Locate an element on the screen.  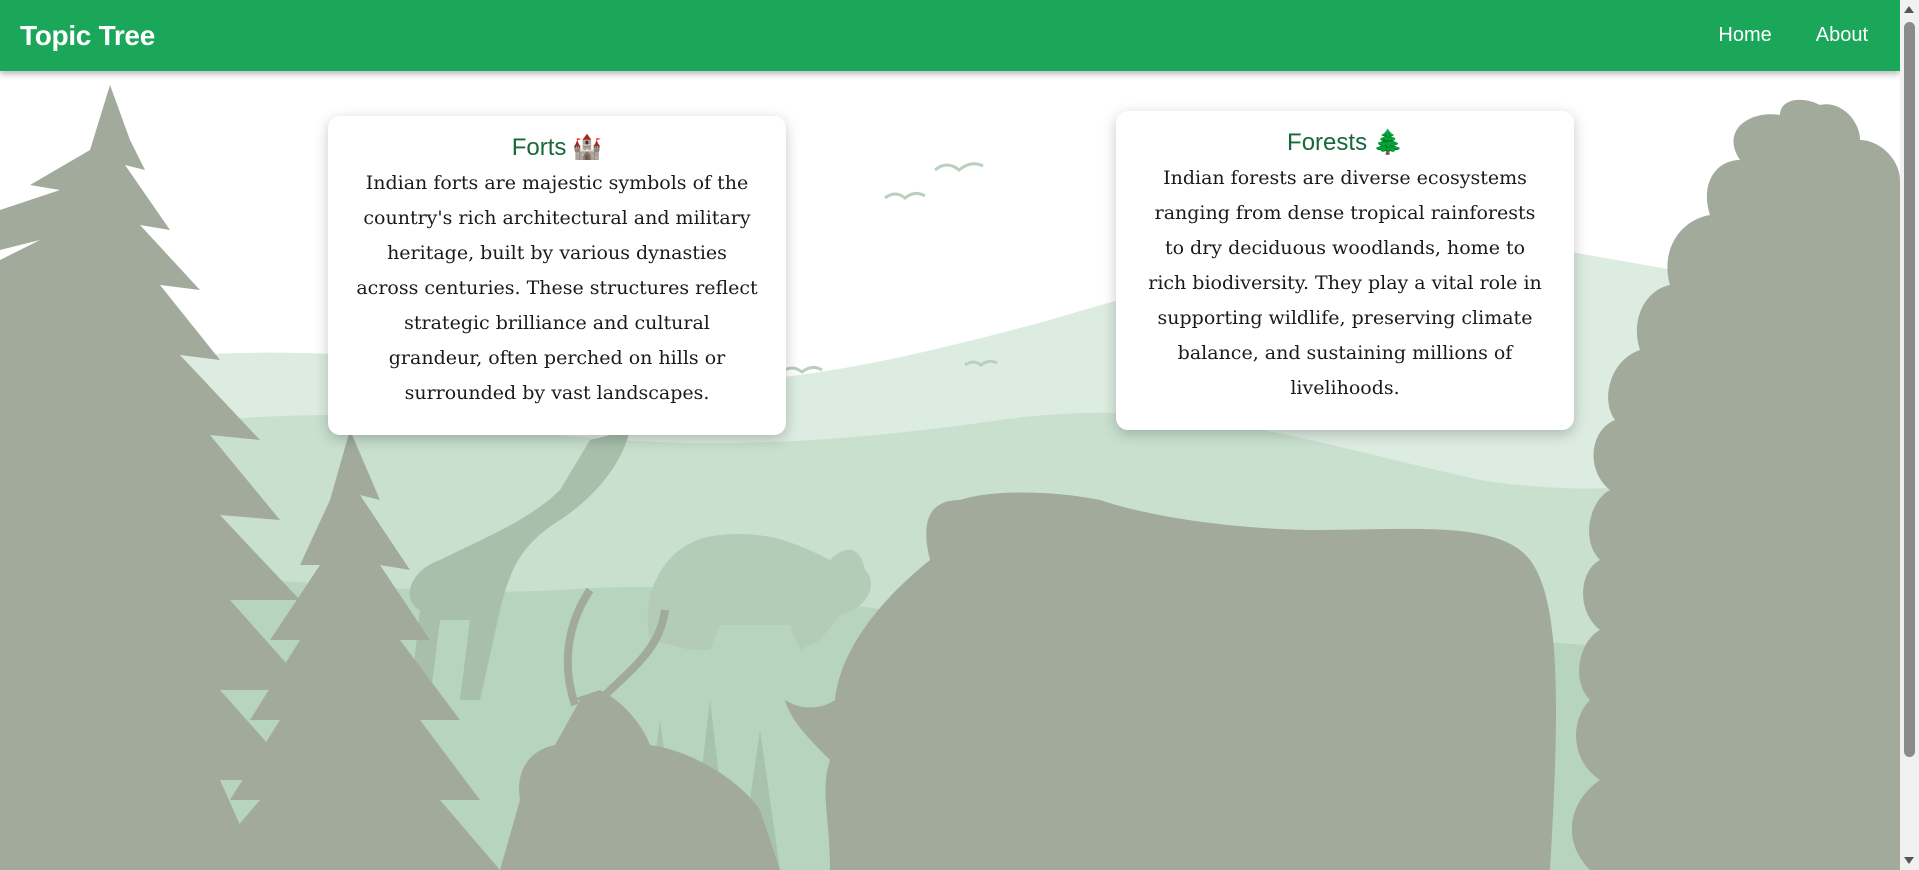
card-title-text: Forts is located at coordinates (539, 147).